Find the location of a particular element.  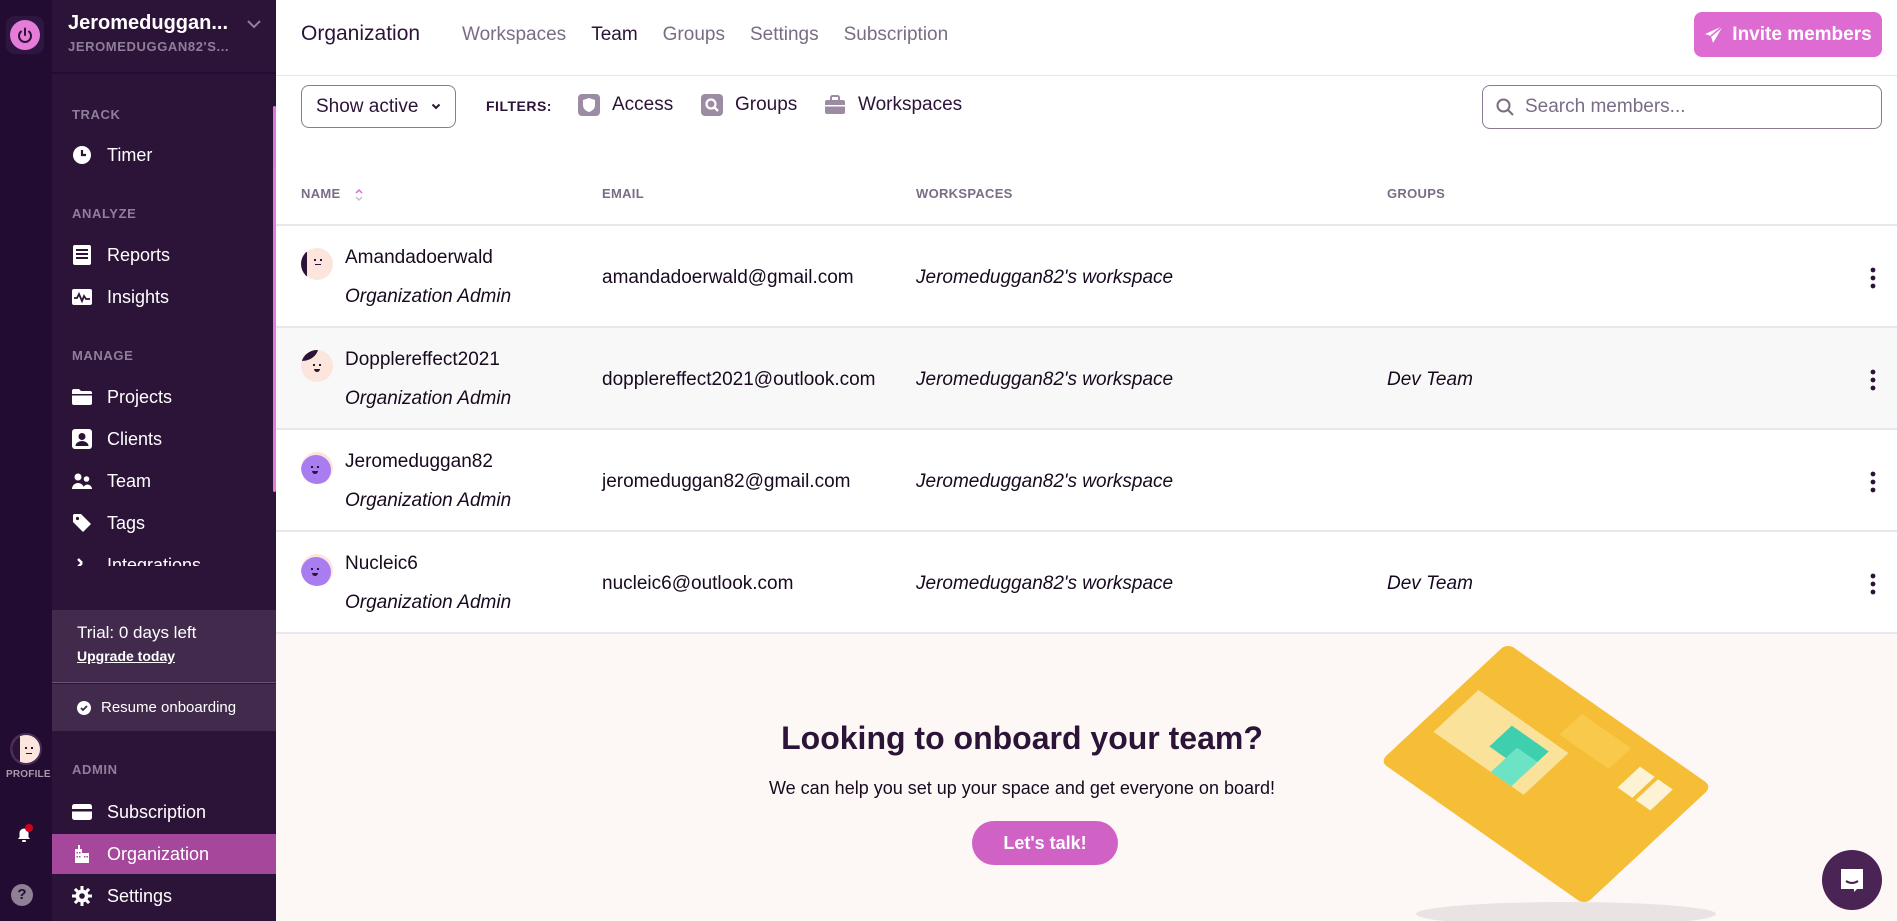

briefcase-icon is located at coordinates (835, 104).